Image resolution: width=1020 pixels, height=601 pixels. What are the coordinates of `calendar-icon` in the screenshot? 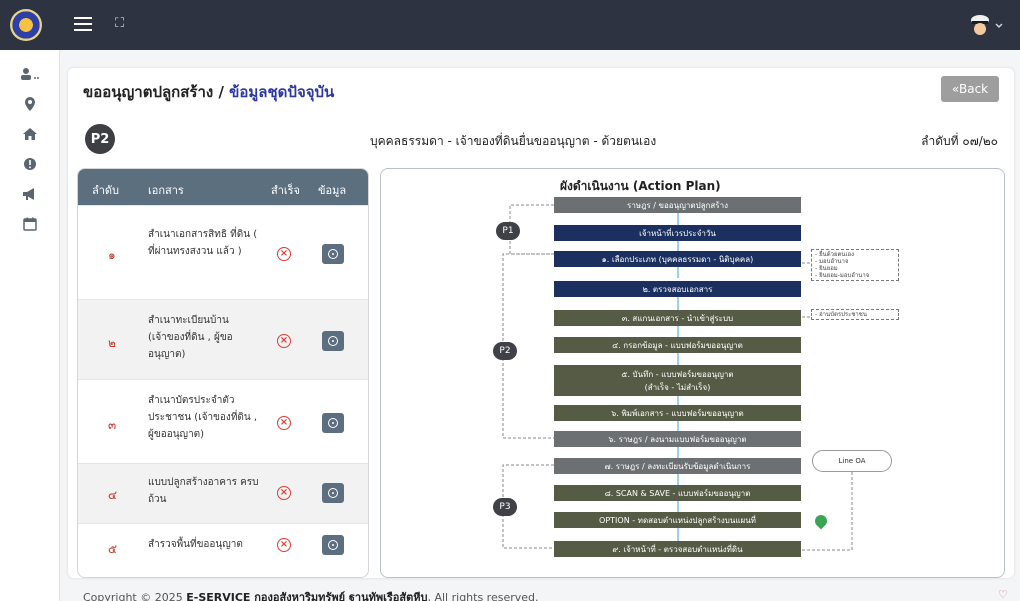 It's located at (30, 224).